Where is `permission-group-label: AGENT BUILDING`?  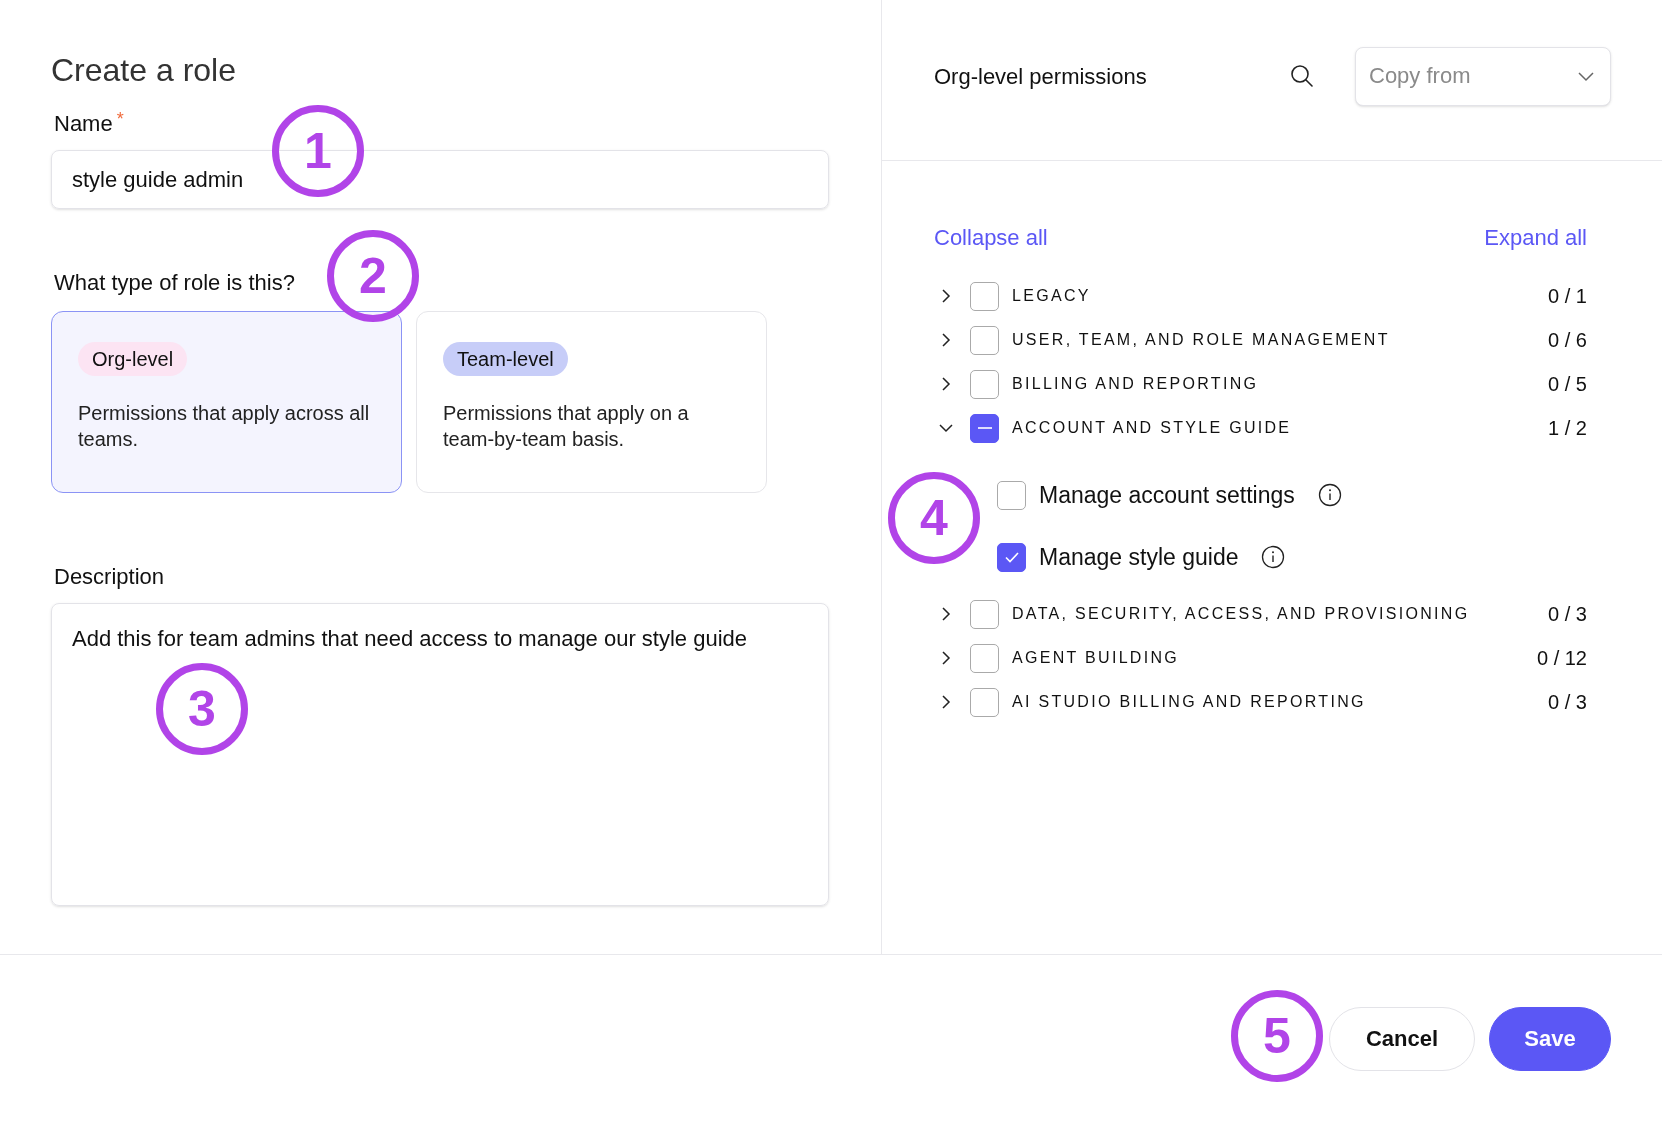 permission-group-label: AGENT BUILDING is located at coordinates (1096, 658).